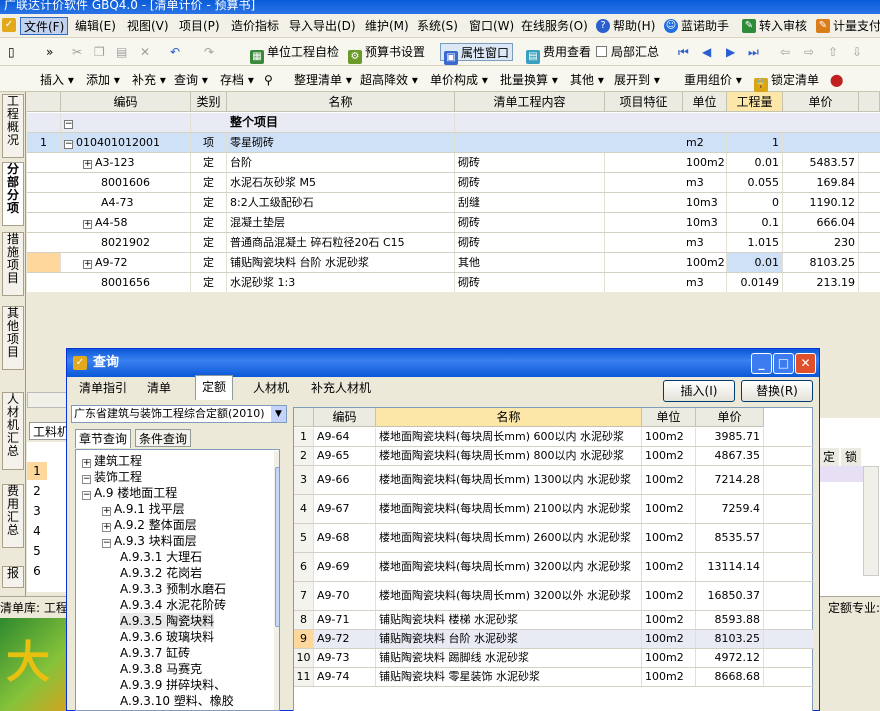 The width and height of the screenshot is (880, 711). I want to click on add-menu: 添加 ▾, so click(103, 80).